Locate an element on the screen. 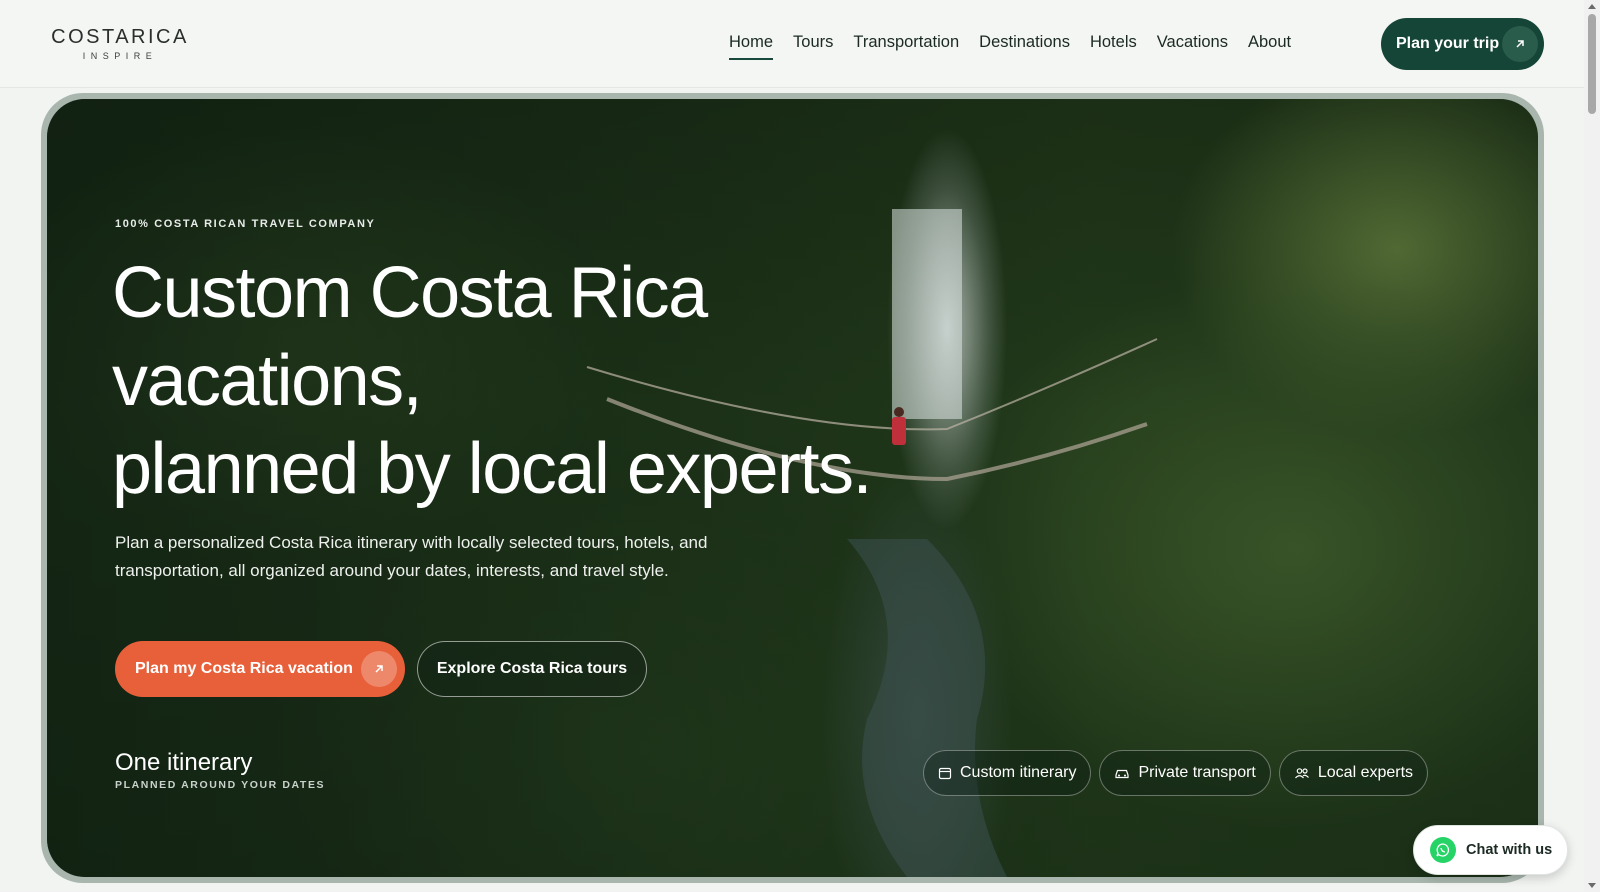 The height and width of the screenshot is (892, 1600). scroll-up-arrow is located at coordinates (1592, 6).